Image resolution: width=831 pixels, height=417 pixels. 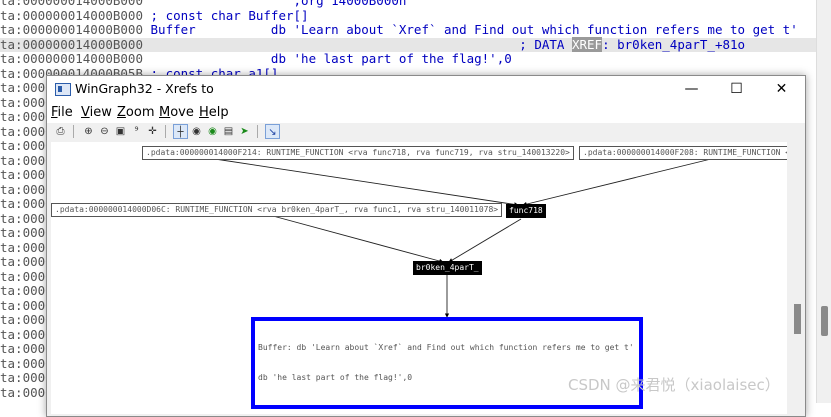 What do you see at coordinates (587, 44) in the screenshot?
I see `xref-highlight: XREF` at bounding box center [587, 44].